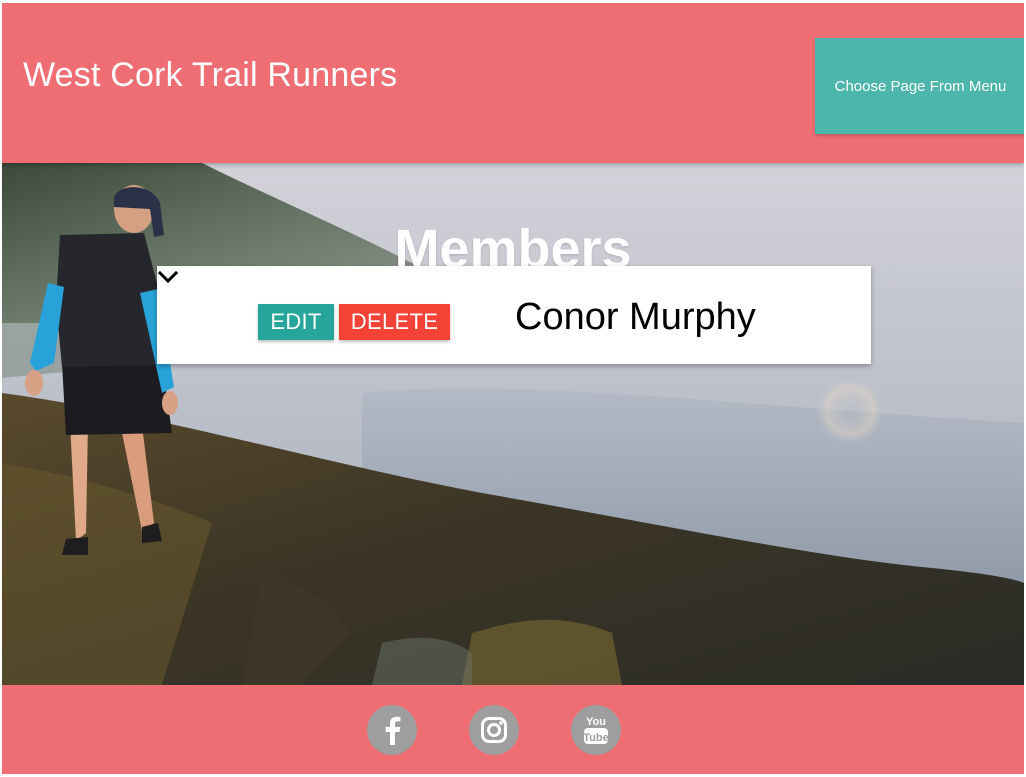 The height and width of the screenshot is (777, 1026). What do you see at coordinates (210, 75) in the screenshot?
I see `site-title: West Cork Trail Runners` at bounding box center [210, 75].